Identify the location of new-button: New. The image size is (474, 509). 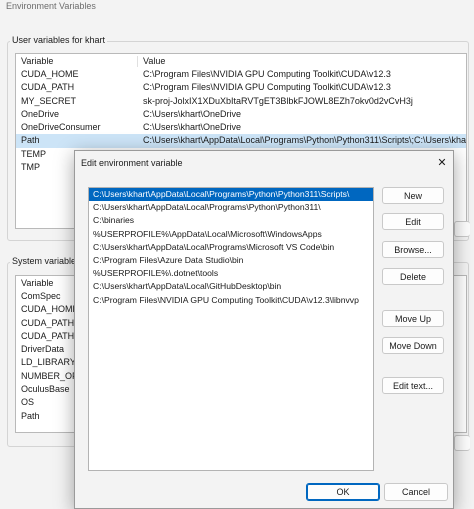
(413, 195).